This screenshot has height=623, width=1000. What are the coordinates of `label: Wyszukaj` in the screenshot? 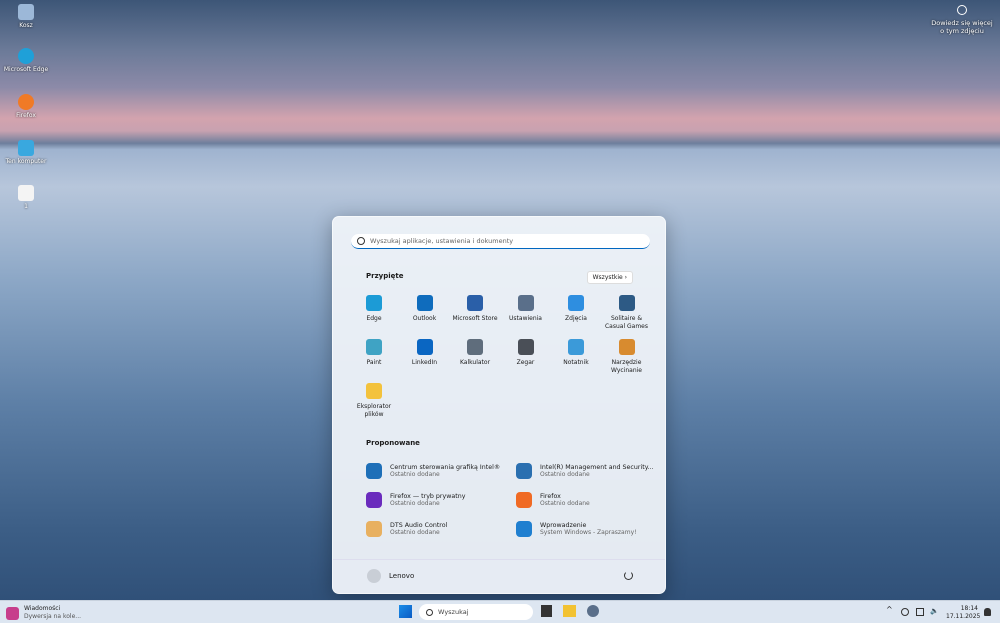 It's located at (453, 612).